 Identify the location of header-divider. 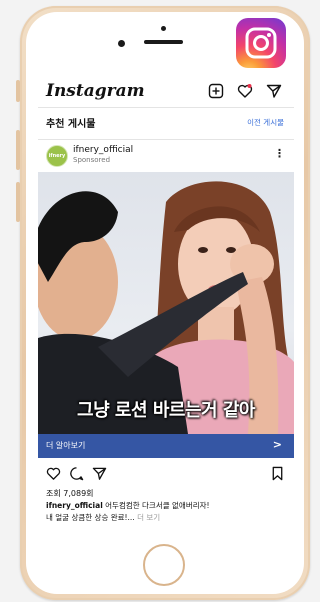
(166, 107).